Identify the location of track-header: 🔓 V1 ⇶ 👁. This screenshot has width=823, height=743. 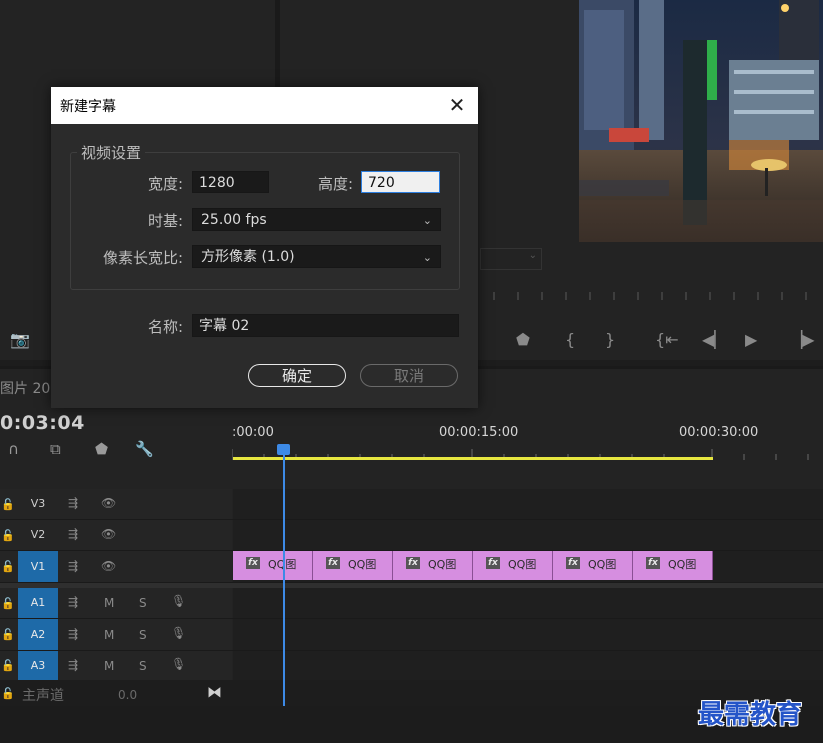
(116, 566).